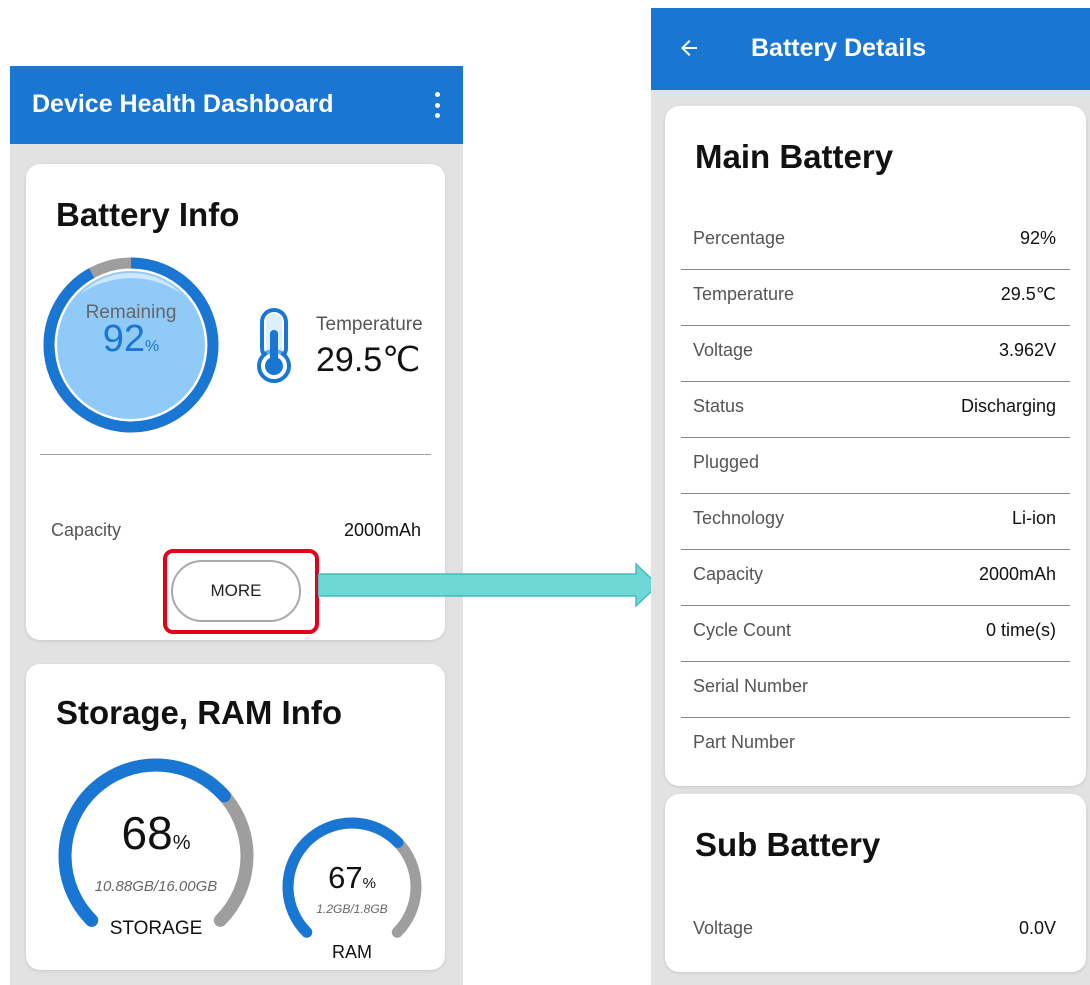 The image size is (1090, 985). Describe the element at coordinates (437, 105) in the screenshot. I see `more-vert-icon` at that location.